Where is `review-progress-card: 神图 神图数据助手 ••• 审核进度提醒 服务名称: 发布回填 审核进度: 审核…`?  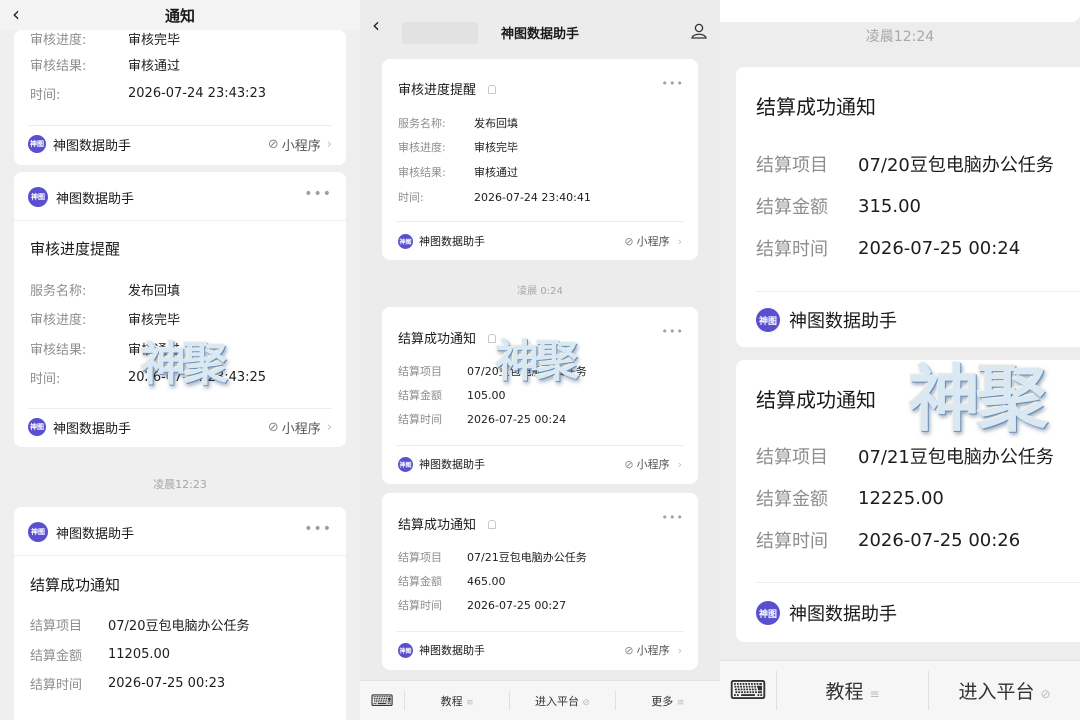
review-progress-card: 神图 神图数据助手 ••• 审核进度提醒 服务名称: 发布回填 审核进度: 审核… is located at coordinates (180, 309).